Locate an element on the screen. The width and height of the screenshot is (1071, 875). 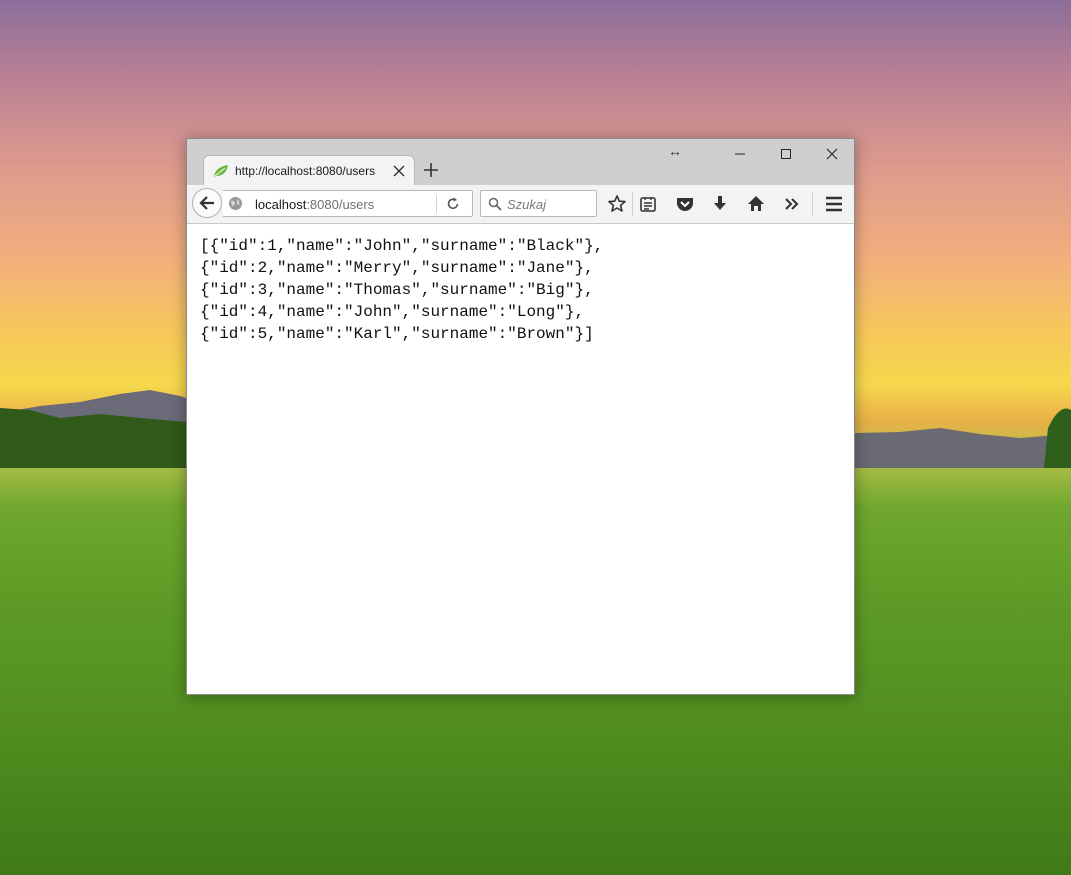
close-icon is located at coordinates (832, 154).